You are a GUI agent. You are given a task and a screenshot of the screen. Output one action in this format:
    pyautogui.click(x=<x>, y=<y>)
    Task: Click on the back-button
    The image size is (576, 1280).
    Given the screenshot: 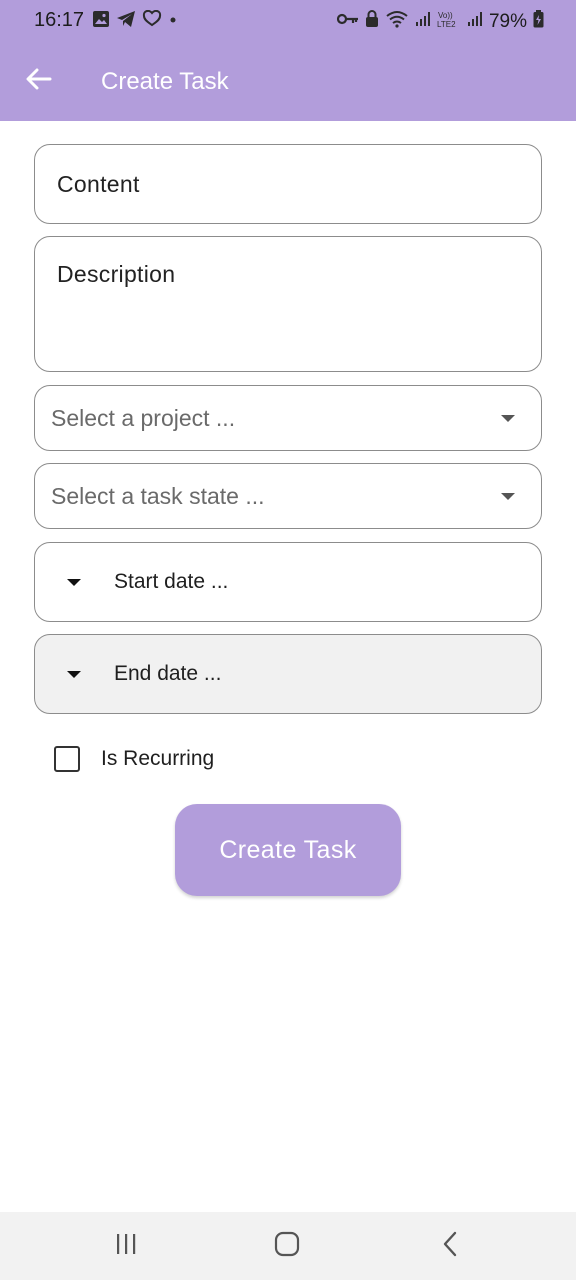 What is the action you would take?
    pyautogui.click(x=39, y=81)
    